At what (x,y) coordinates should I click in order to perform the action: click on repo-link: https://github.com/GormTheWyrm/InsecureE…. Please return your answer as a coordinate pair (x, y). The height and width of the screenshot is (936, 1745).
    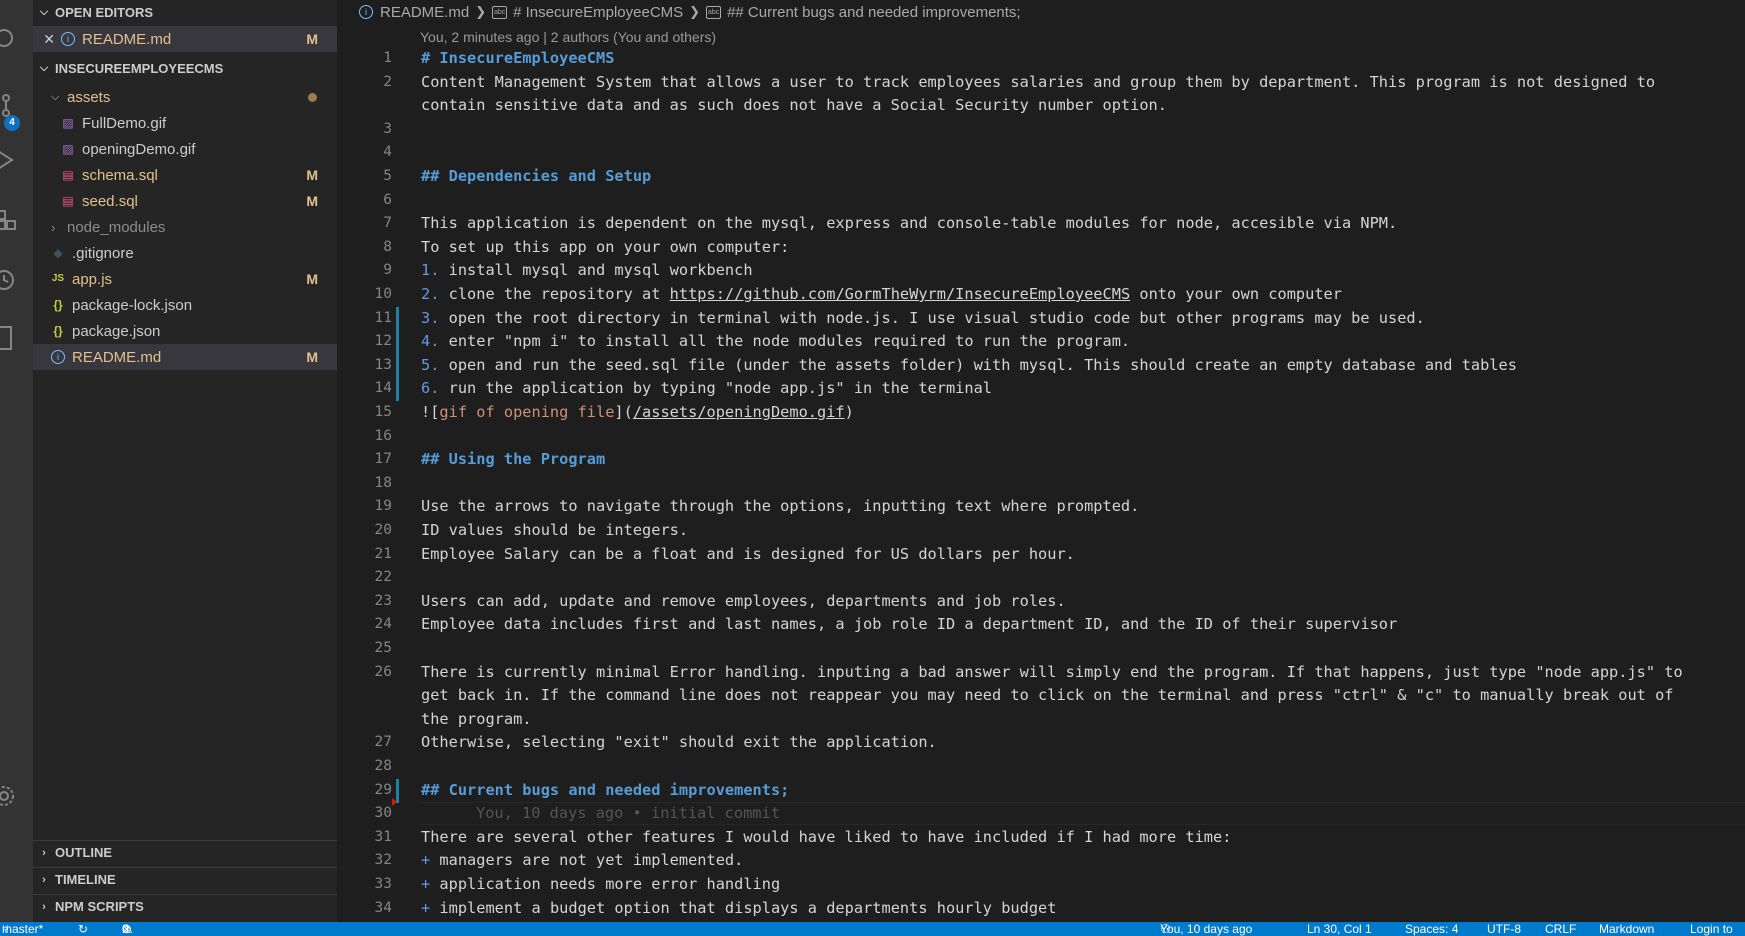
    Looking at the image, I should click on (900, 294).